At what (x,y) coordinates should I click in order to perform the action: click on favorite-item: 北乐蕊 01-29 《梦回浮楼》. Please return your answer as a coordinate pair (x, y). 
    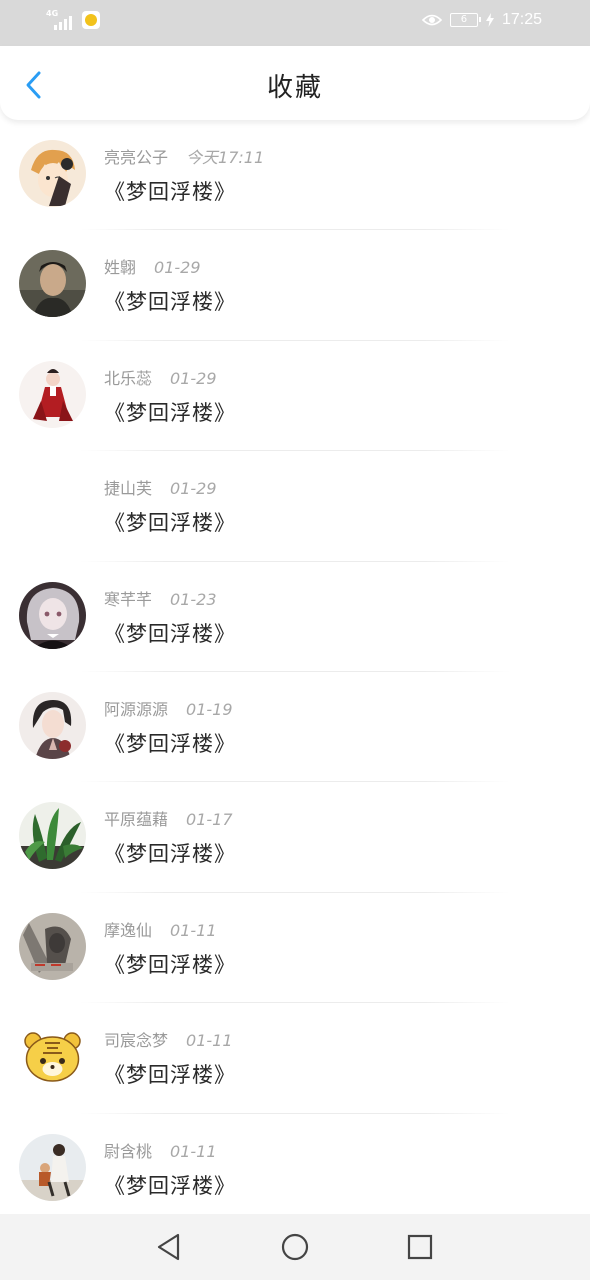
    Looking at the image, I should click on (295, 396).